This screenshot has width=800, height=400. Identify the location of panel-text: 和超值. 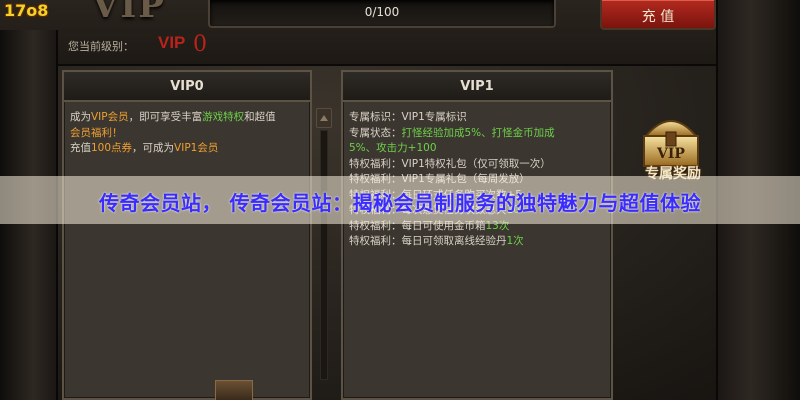
(260, 117).